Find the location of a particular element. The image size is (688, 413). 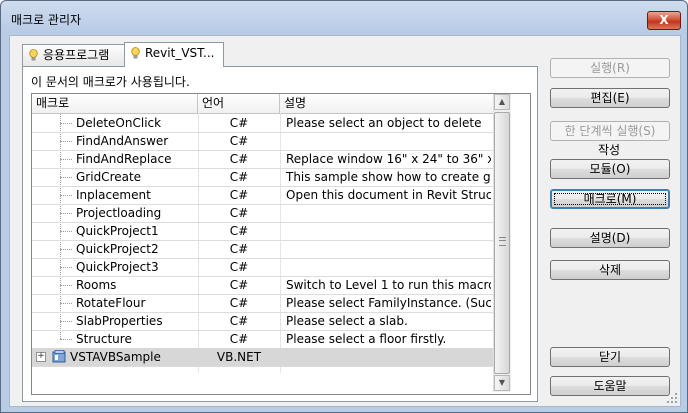

vertical-scrollbar: ▲ ▼ is located at coordinates (502, 243).